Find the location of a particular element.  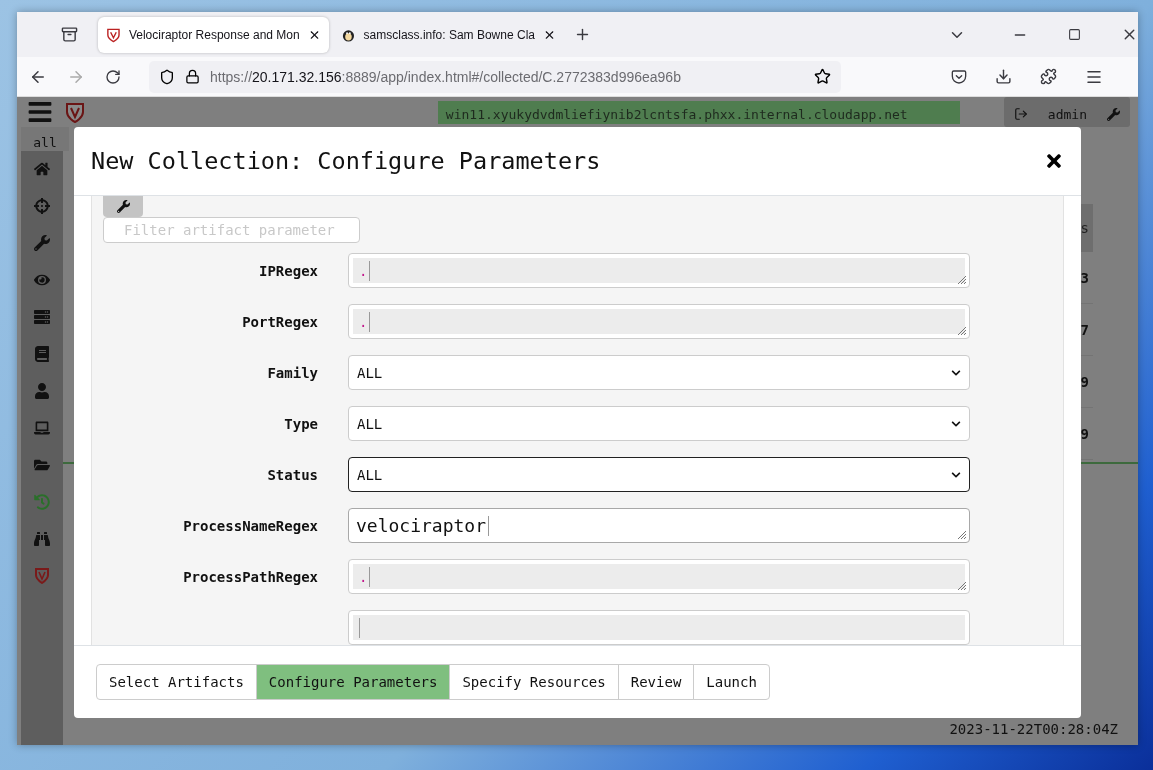

user-icon is located at coordinates (42, 391).